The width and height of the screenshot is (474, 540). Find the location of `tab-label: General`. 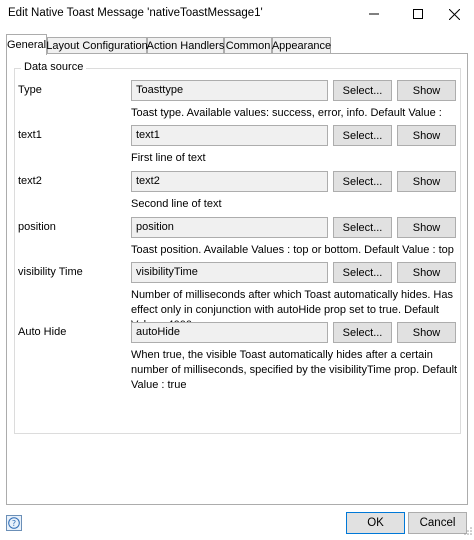

tab-label: General is located at coordinates (26, 45).